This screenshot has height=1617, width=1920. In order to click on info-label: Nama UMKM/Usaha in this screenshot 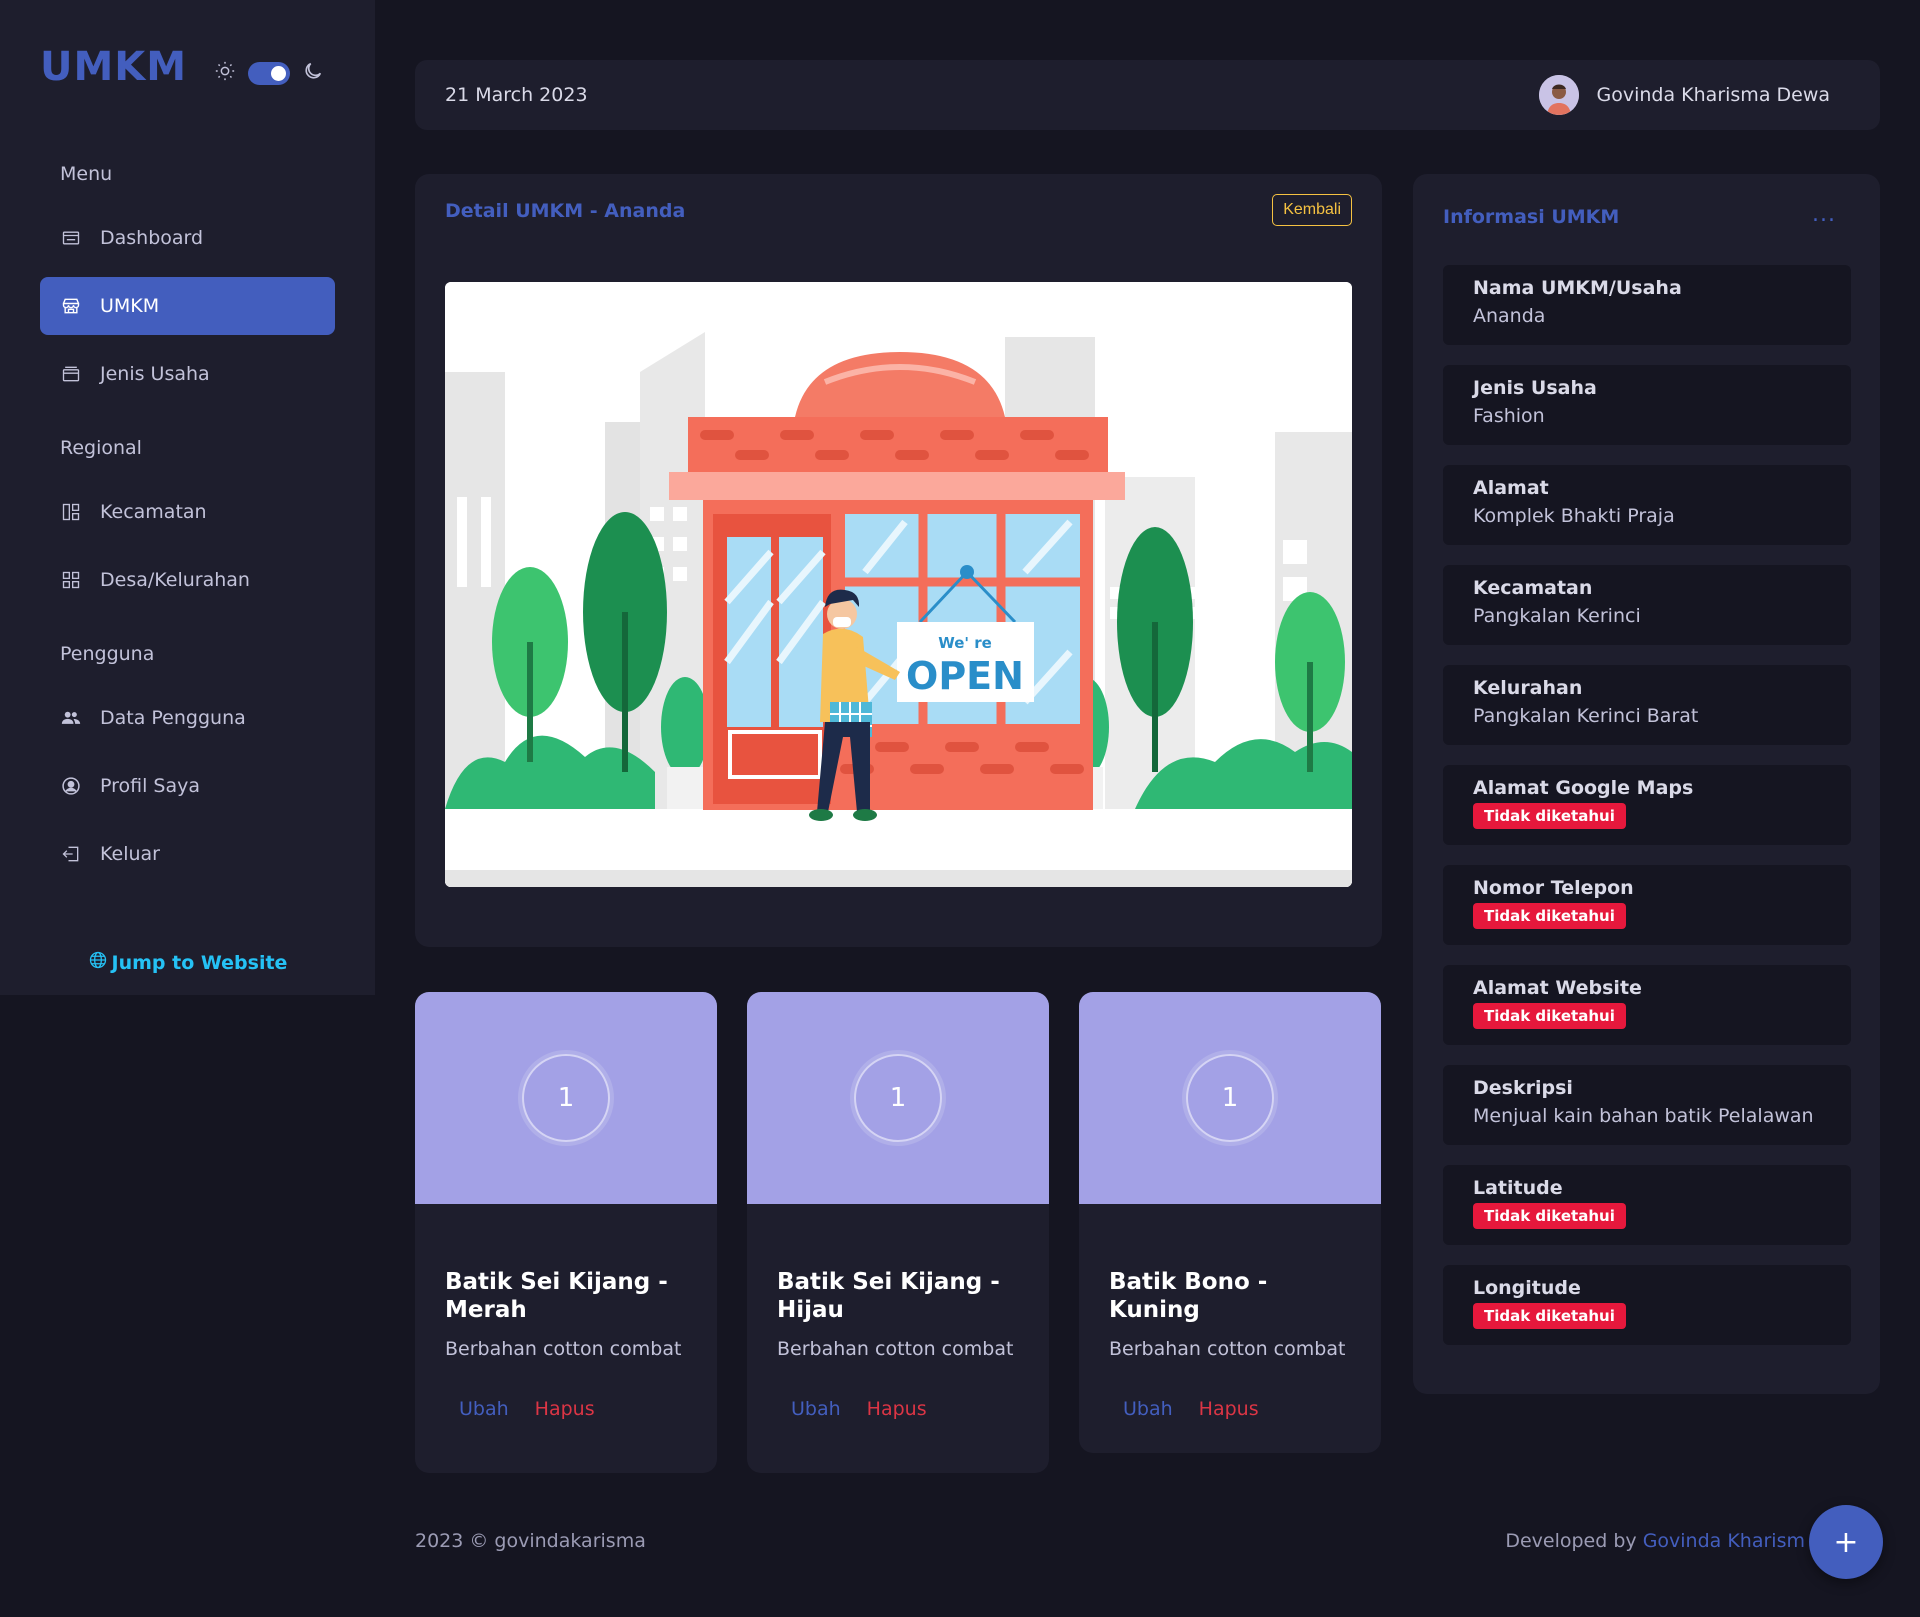, I will do `click(1577, 288)`.